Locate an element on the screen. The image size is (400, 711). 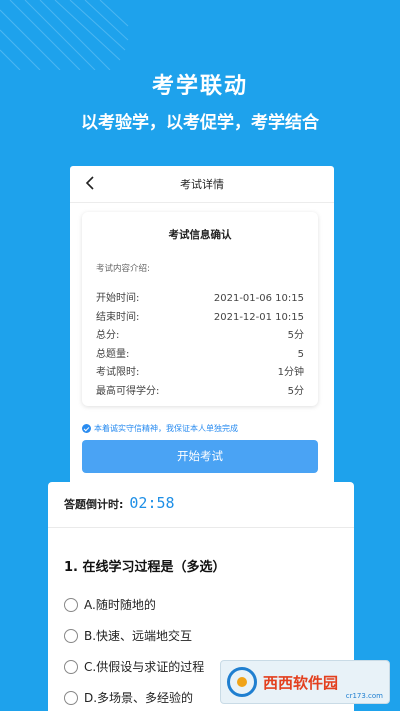
row-label: 结束时间: is located at coordinates (118, 317).